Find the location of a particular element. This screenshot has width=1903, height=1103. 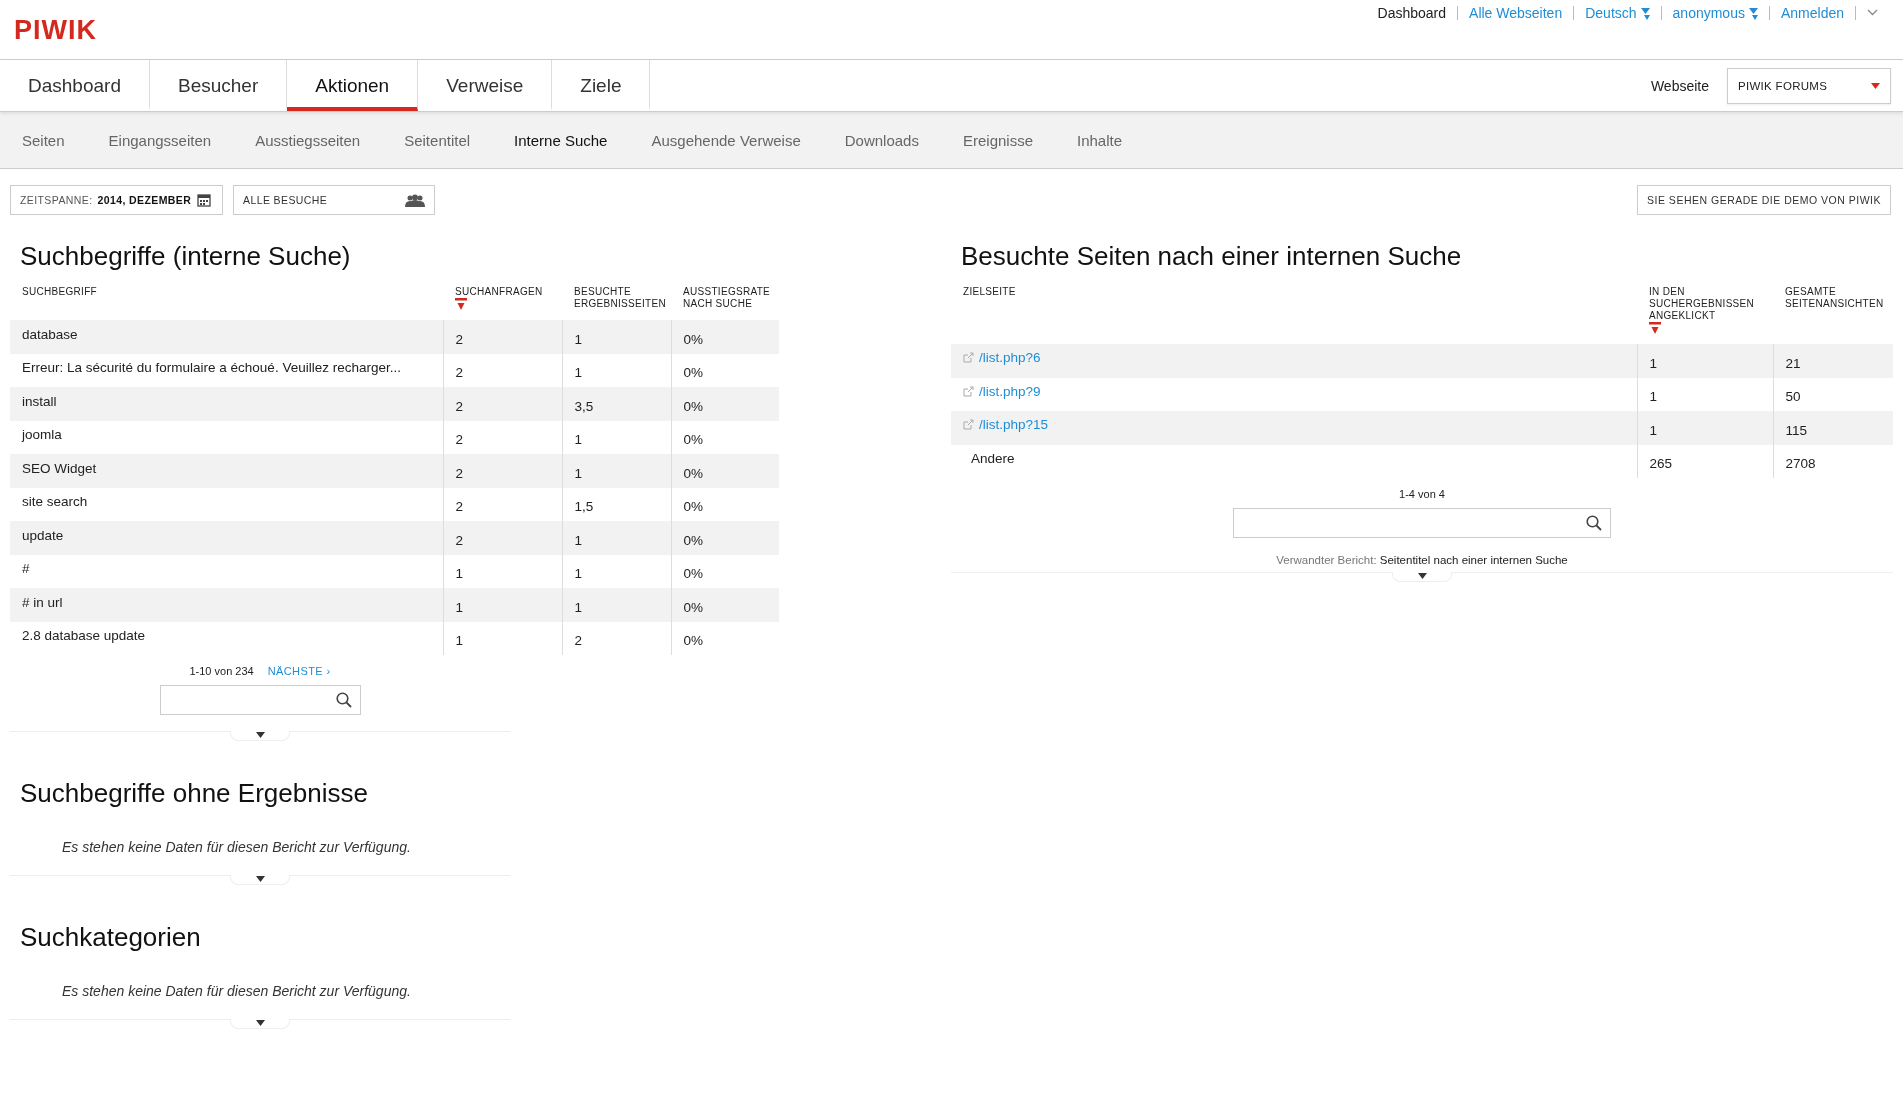

website-selector: PIWIK FORUMS is located at coordinates (1809, 85).